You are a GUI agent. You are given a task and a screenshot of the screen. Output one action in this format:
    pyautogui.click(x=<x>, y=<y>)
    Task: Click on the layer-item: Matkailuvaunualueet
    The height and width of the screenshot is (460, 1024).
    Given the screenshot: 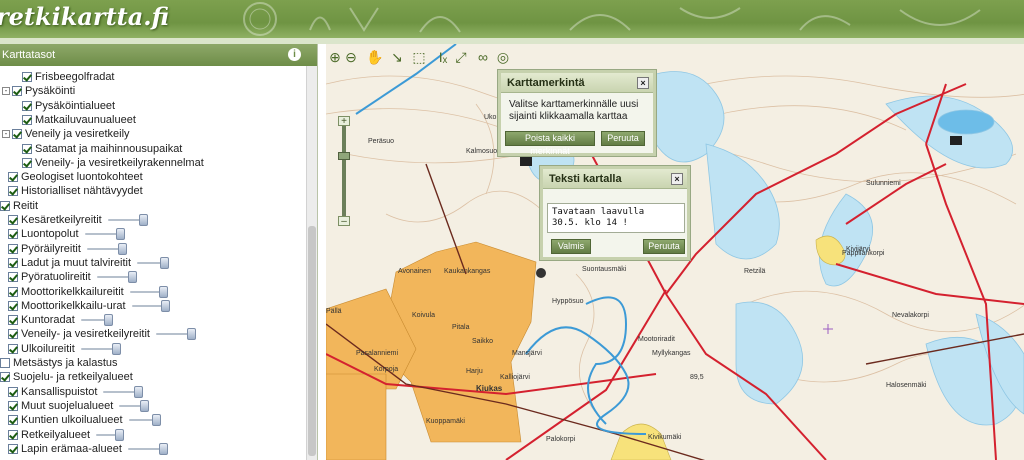 What is the action you would take?
    pyautogui.click(x=79, y=120)
    